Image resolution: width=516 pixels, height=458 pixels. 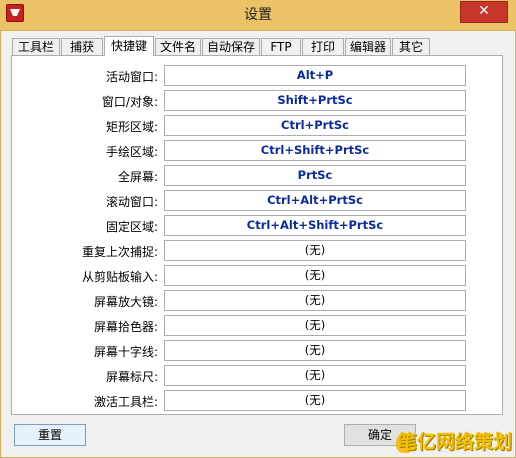 I want to click on hotkey-row: 屏幕十字线: (无), so click(x=258, y=351).